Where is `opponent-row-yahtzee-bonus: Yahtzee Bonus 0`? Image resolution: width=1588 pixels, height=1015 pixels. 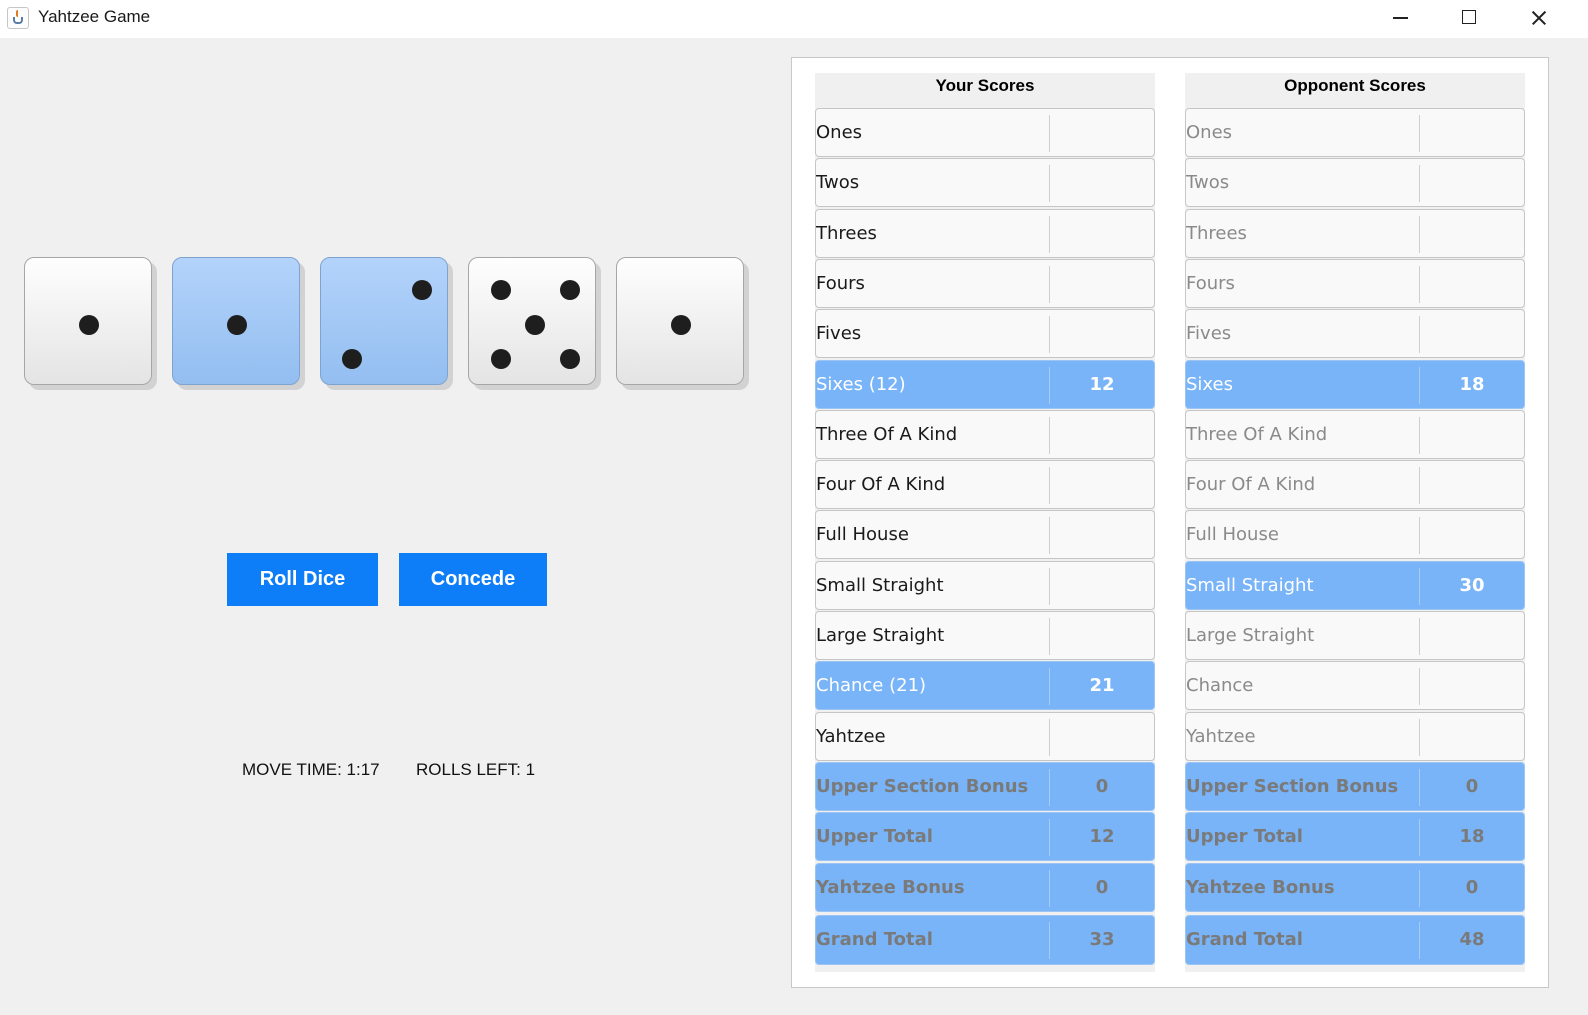 opponent-row-yahtzee-bonus: Yahtzee Bonus 0 is located at coordinates (1355, 887).